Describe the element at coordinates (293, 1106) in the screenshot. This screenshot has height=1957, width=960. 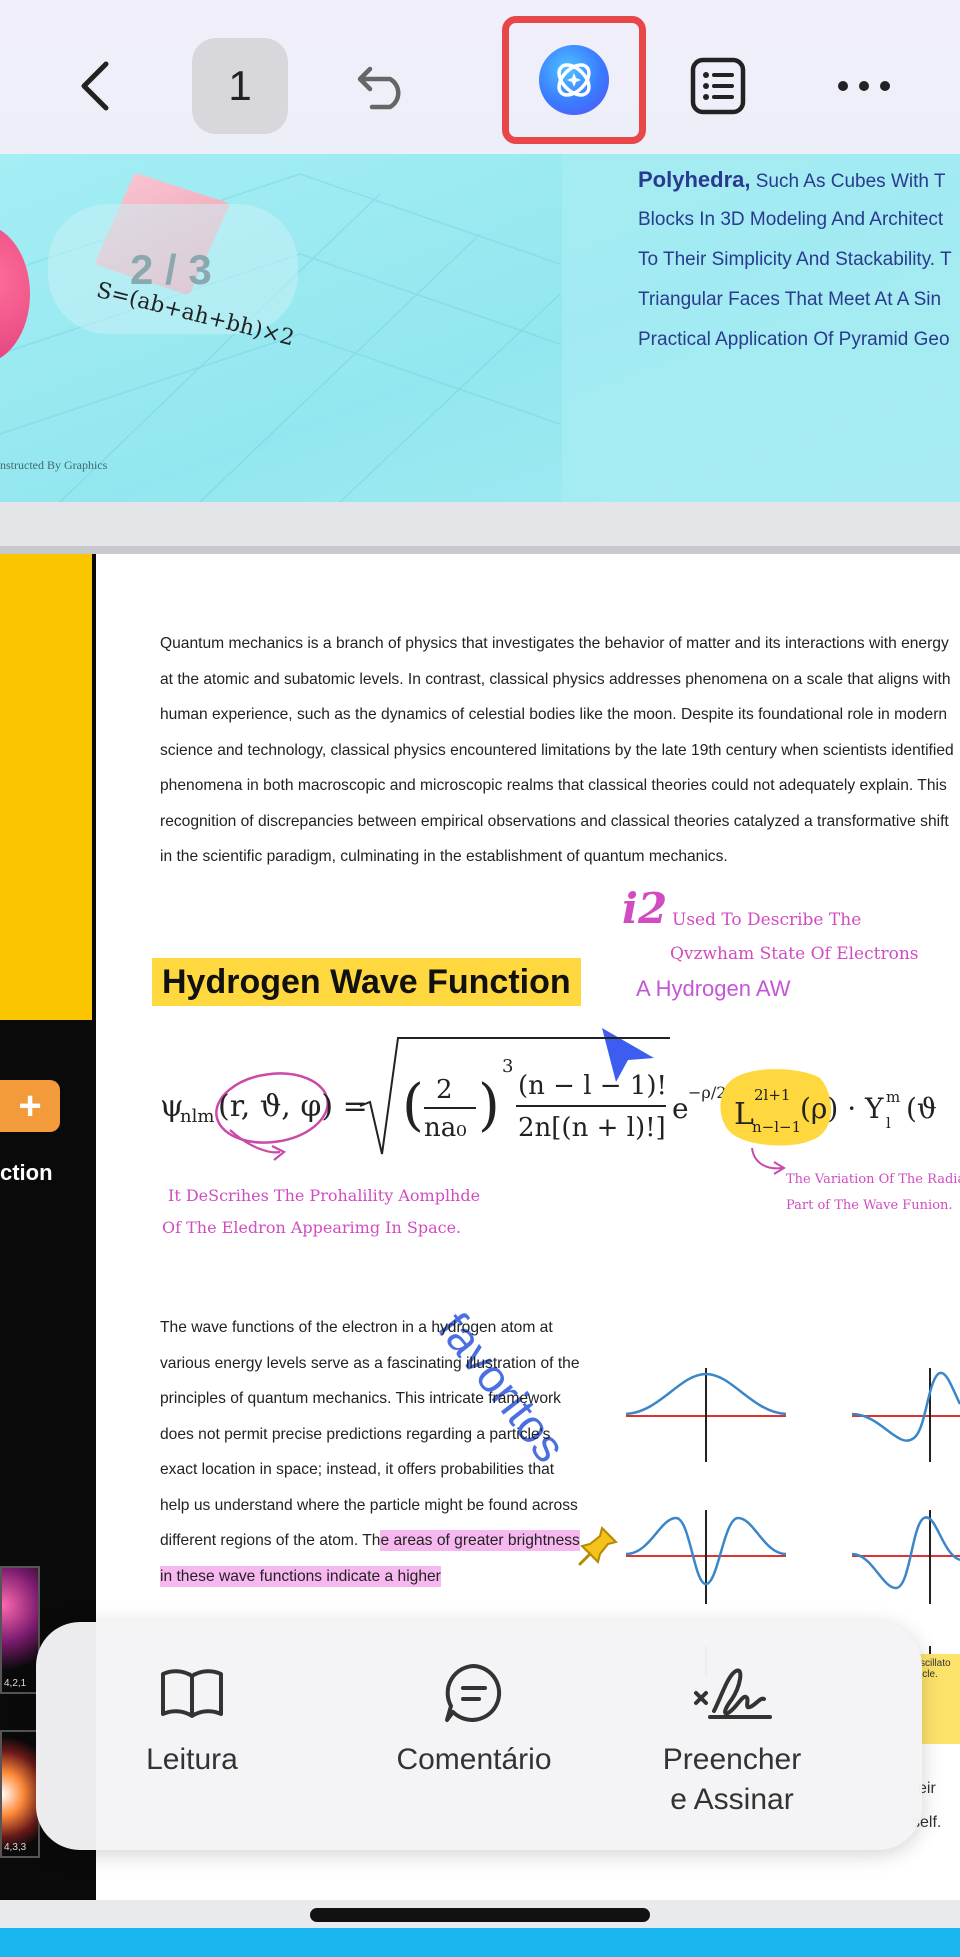
I see `svg-text: (r, ϑ, φ) =` at that location.